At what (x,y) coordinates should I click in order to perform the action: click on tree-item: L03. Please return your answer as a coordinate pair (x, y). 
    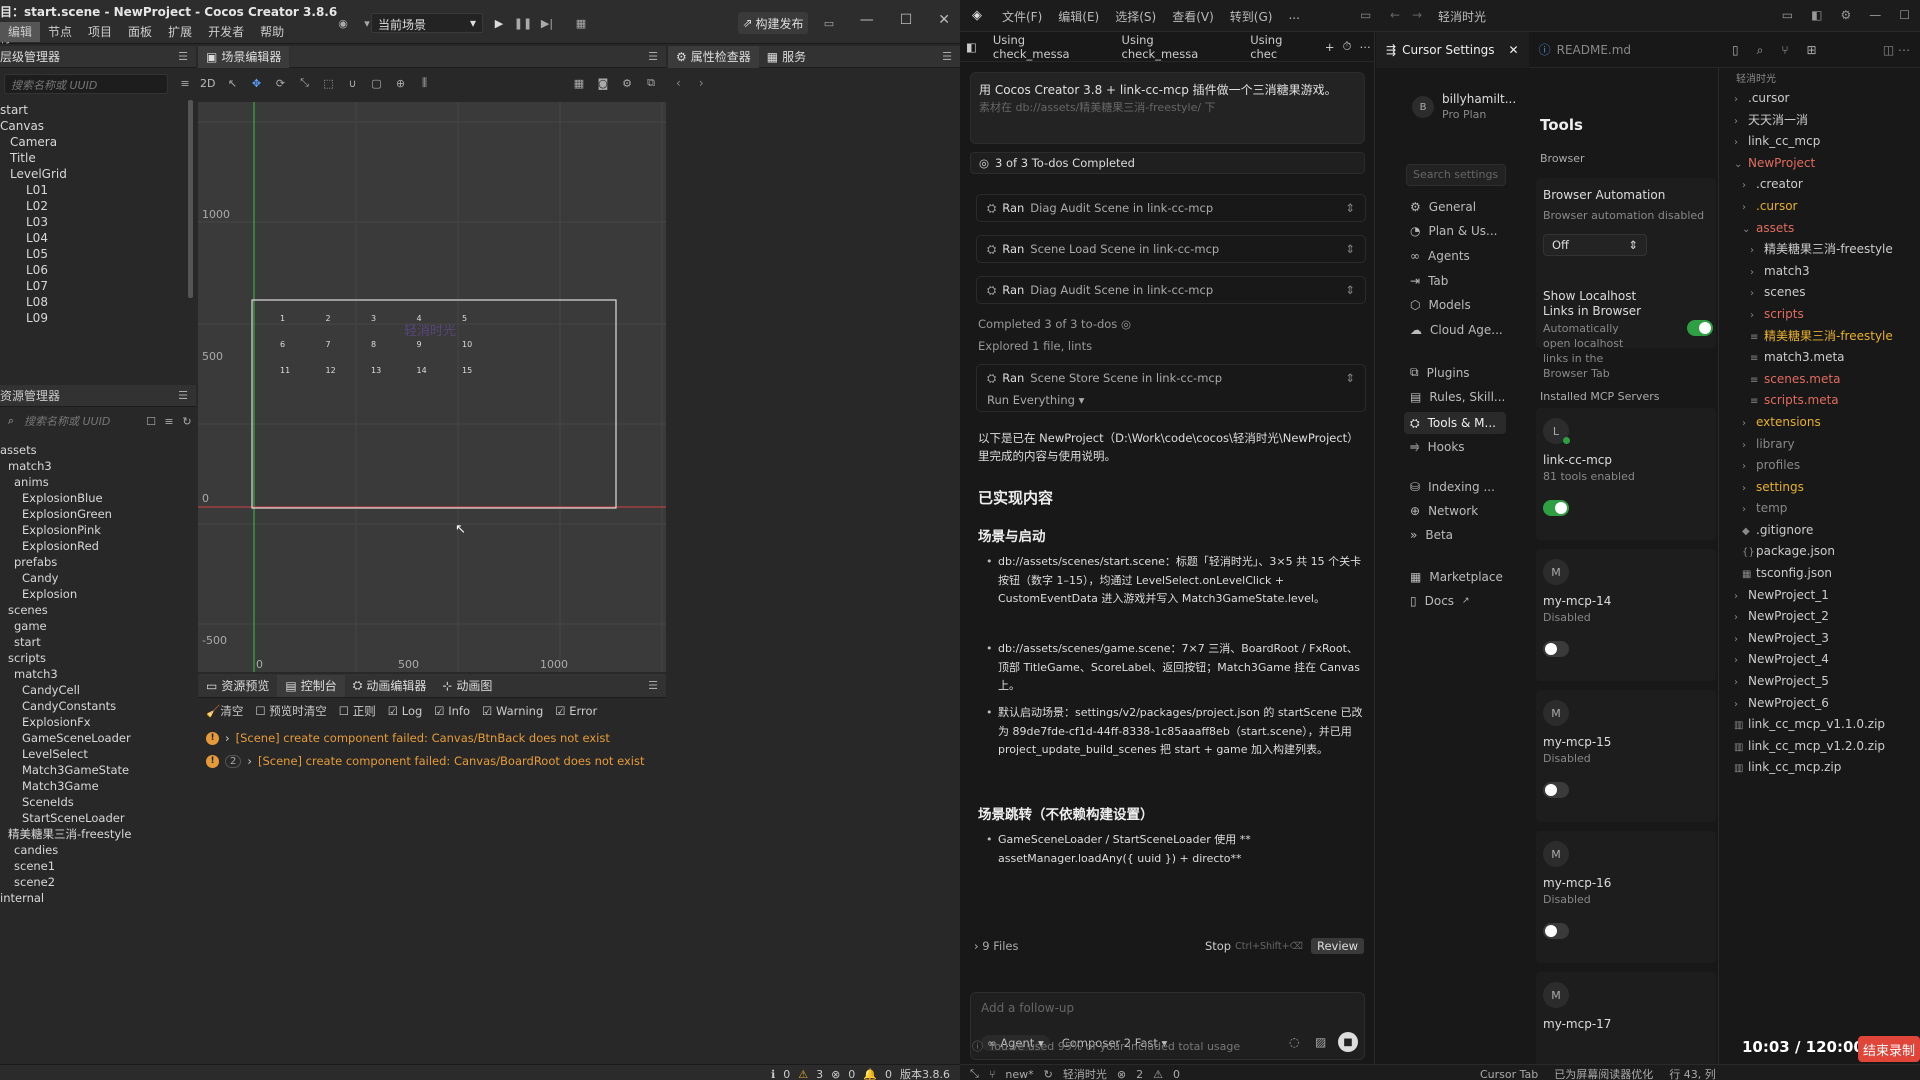
    Looking at the image, I should click on (33, 222).